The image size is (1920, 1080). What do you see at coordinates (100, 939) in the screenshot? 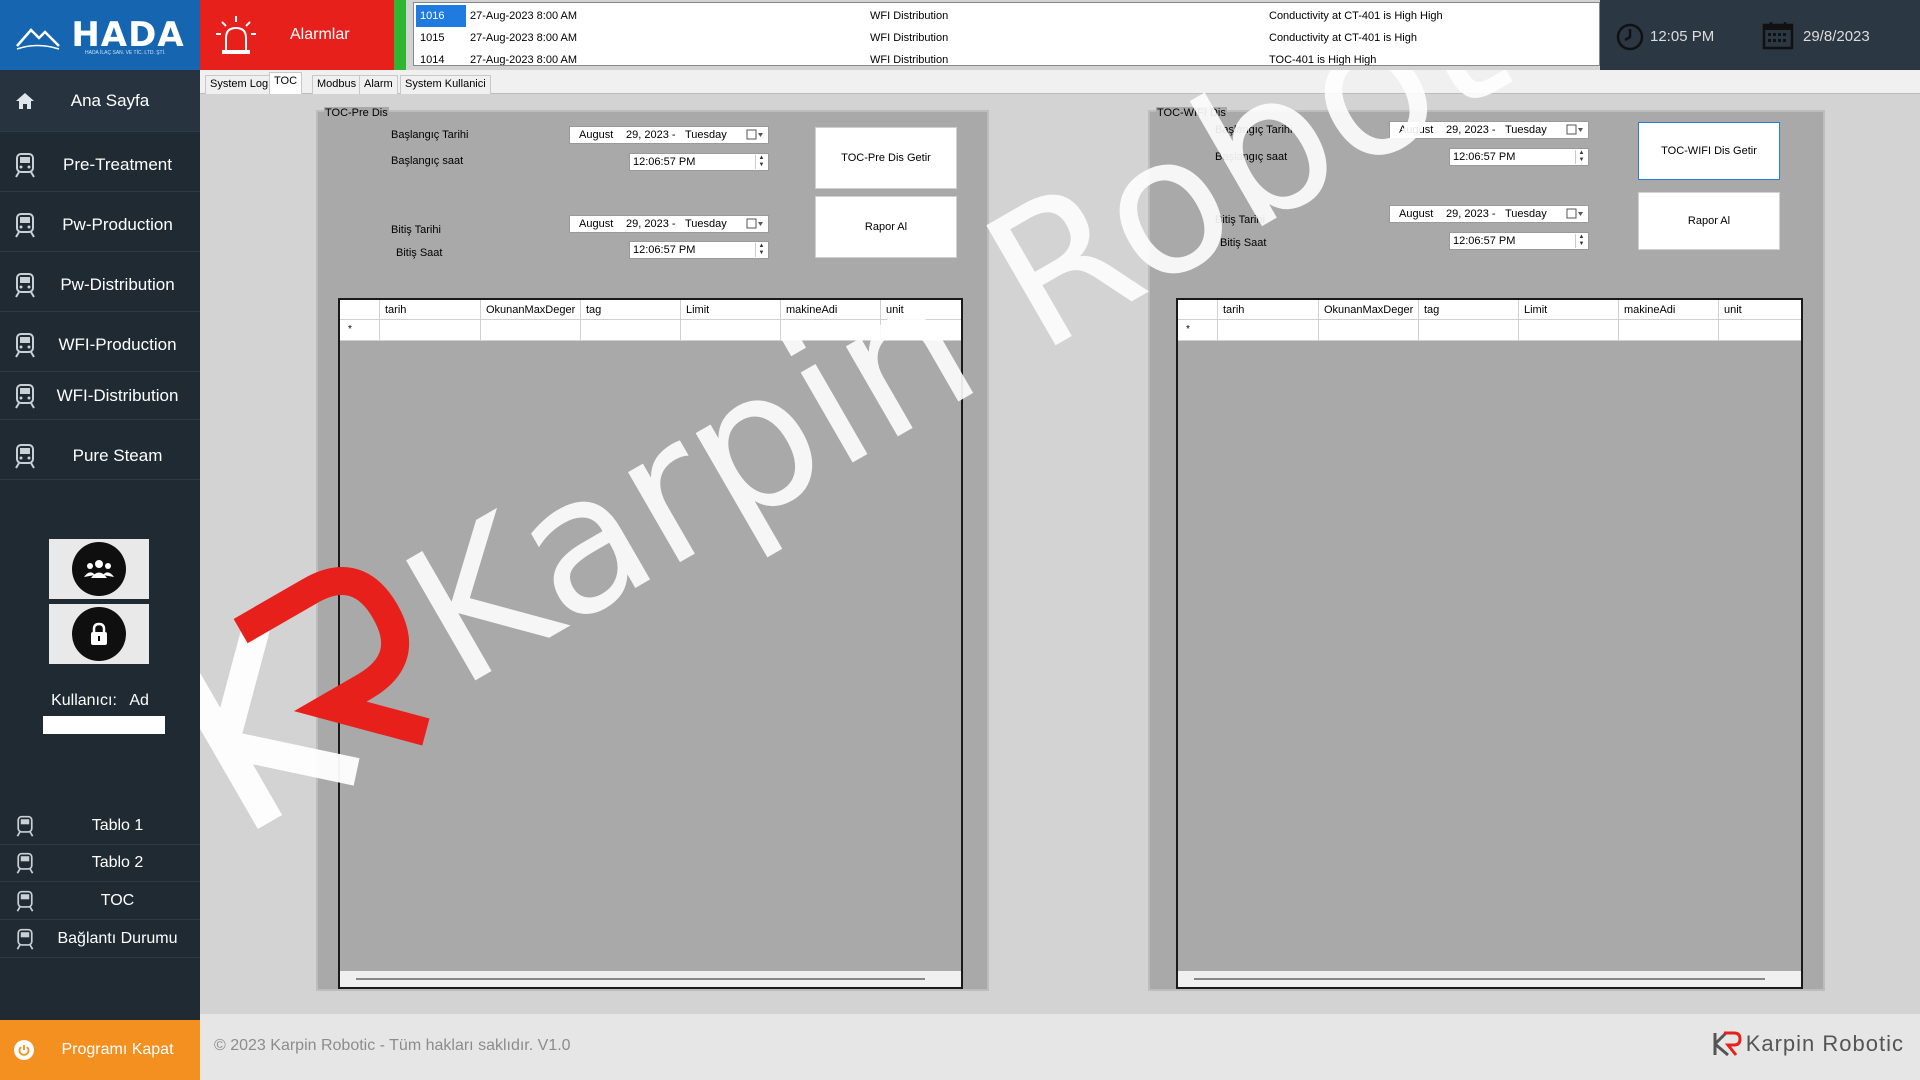
I see `sidebar-item-baglanti-durumu: Bağlantı Durumu` at bounding box center [100, 939].